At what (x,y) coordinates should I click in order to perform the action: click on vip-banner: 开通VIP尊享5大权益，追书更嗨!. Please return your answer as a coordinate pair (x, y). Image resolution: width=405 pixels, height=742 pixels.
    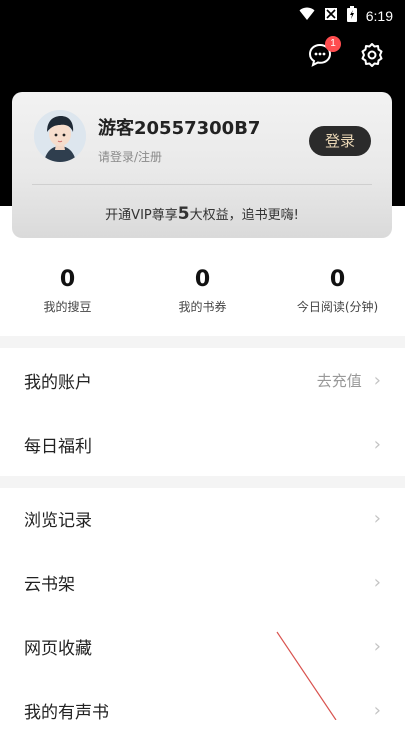
    Looking at the image, I should click on (202, 214).